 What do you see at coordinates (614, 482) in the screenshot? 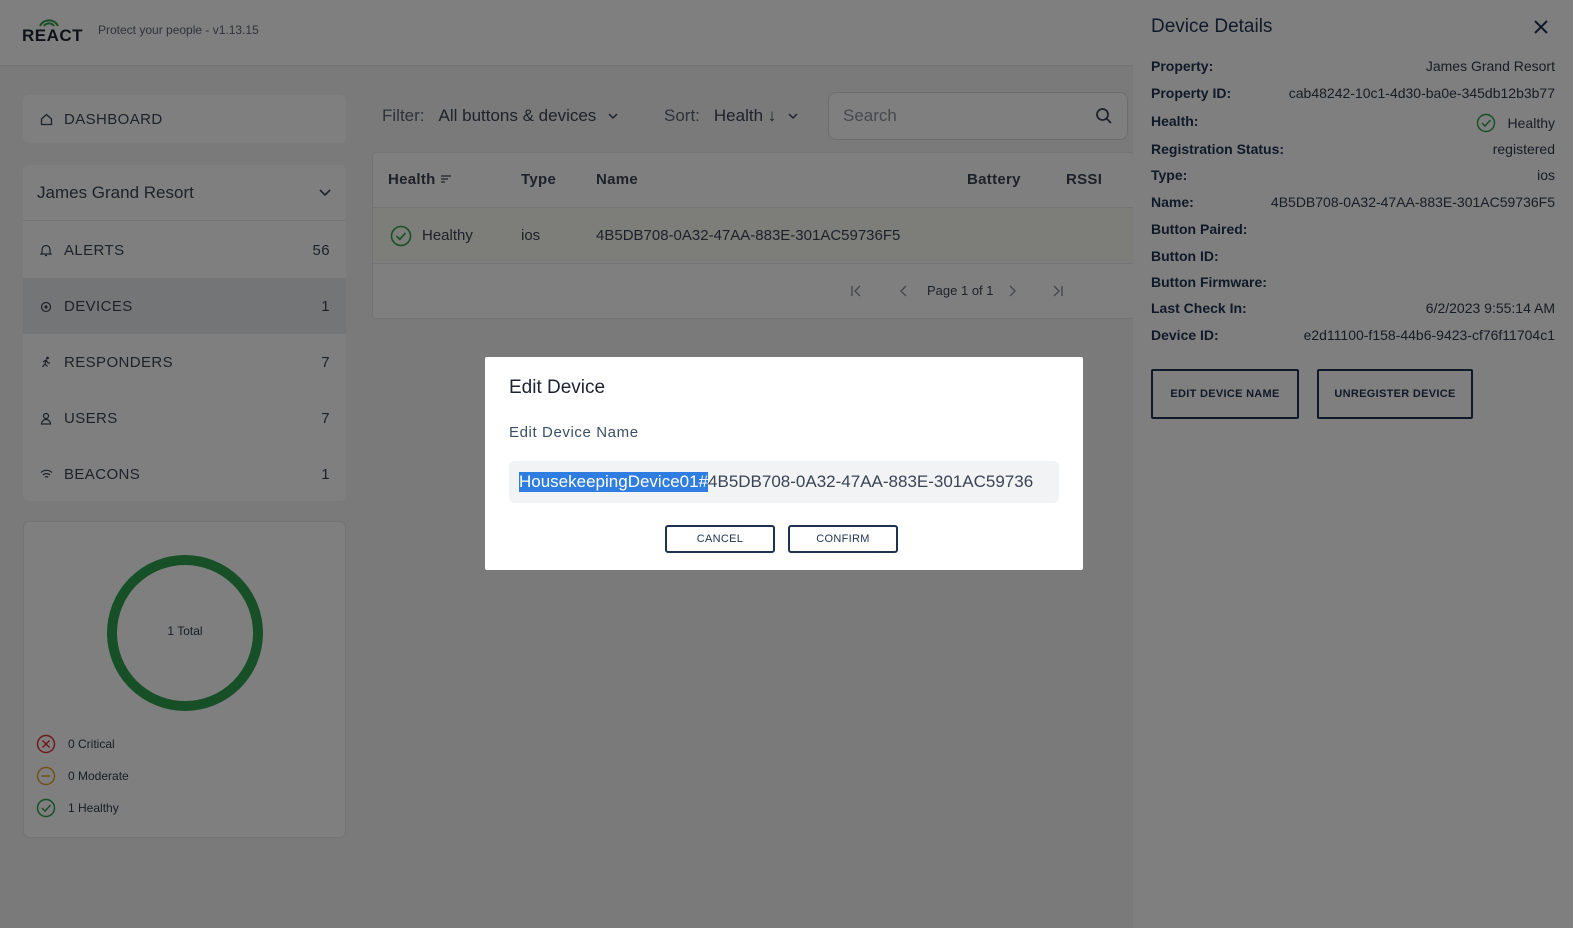
I see `input-selected-text: HousekeepingDevice01#` at bounding box center [614, 482].